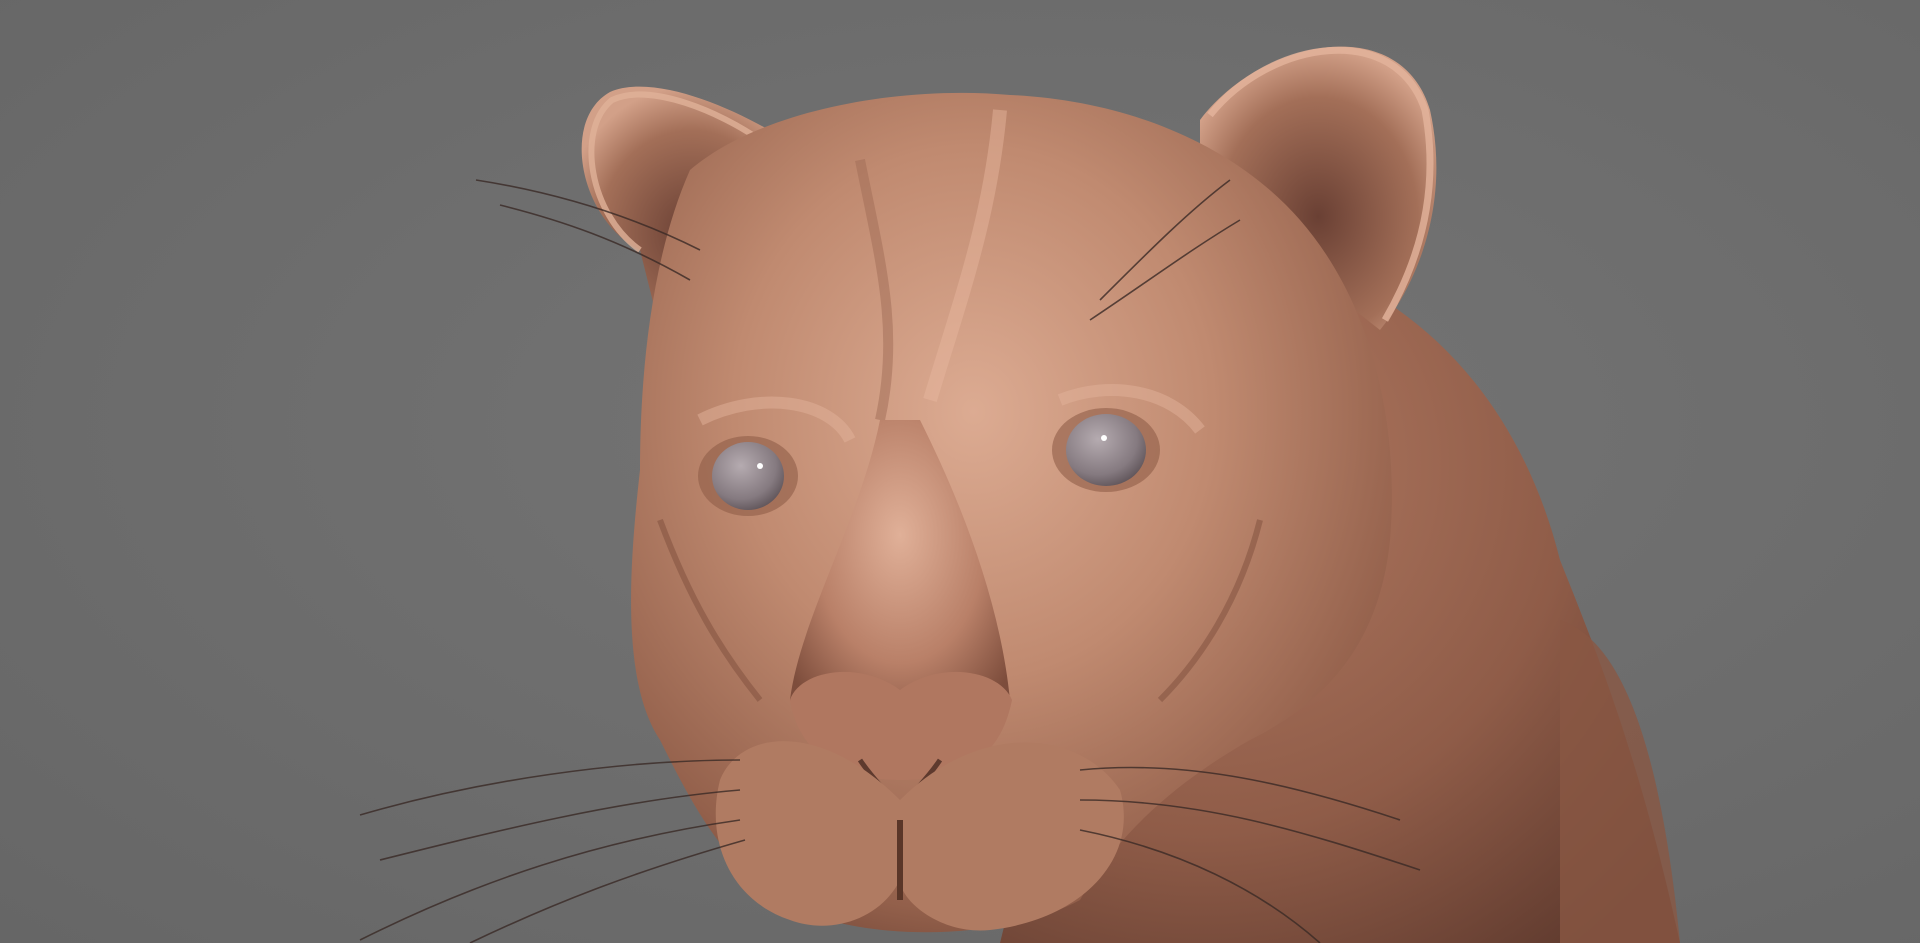  What do you see at coordinates (1106, 450) in the screenshot?
I see `right-eye` at bounding box center [1106, 450].